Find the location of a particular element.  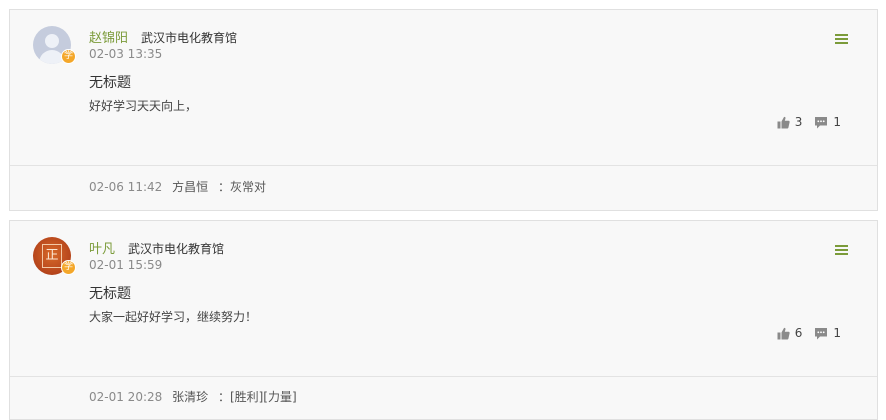

reply-text: ：灰常对 is located at coordinates (241, 187).